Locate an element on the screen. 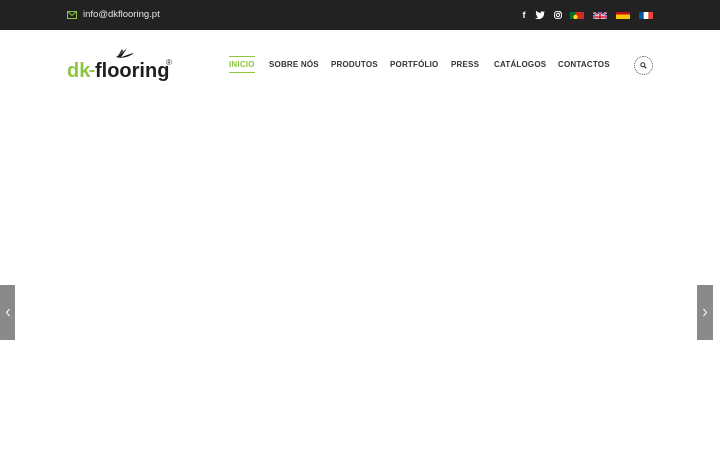  flag-spain-icon is located at coordinates (623, 14).